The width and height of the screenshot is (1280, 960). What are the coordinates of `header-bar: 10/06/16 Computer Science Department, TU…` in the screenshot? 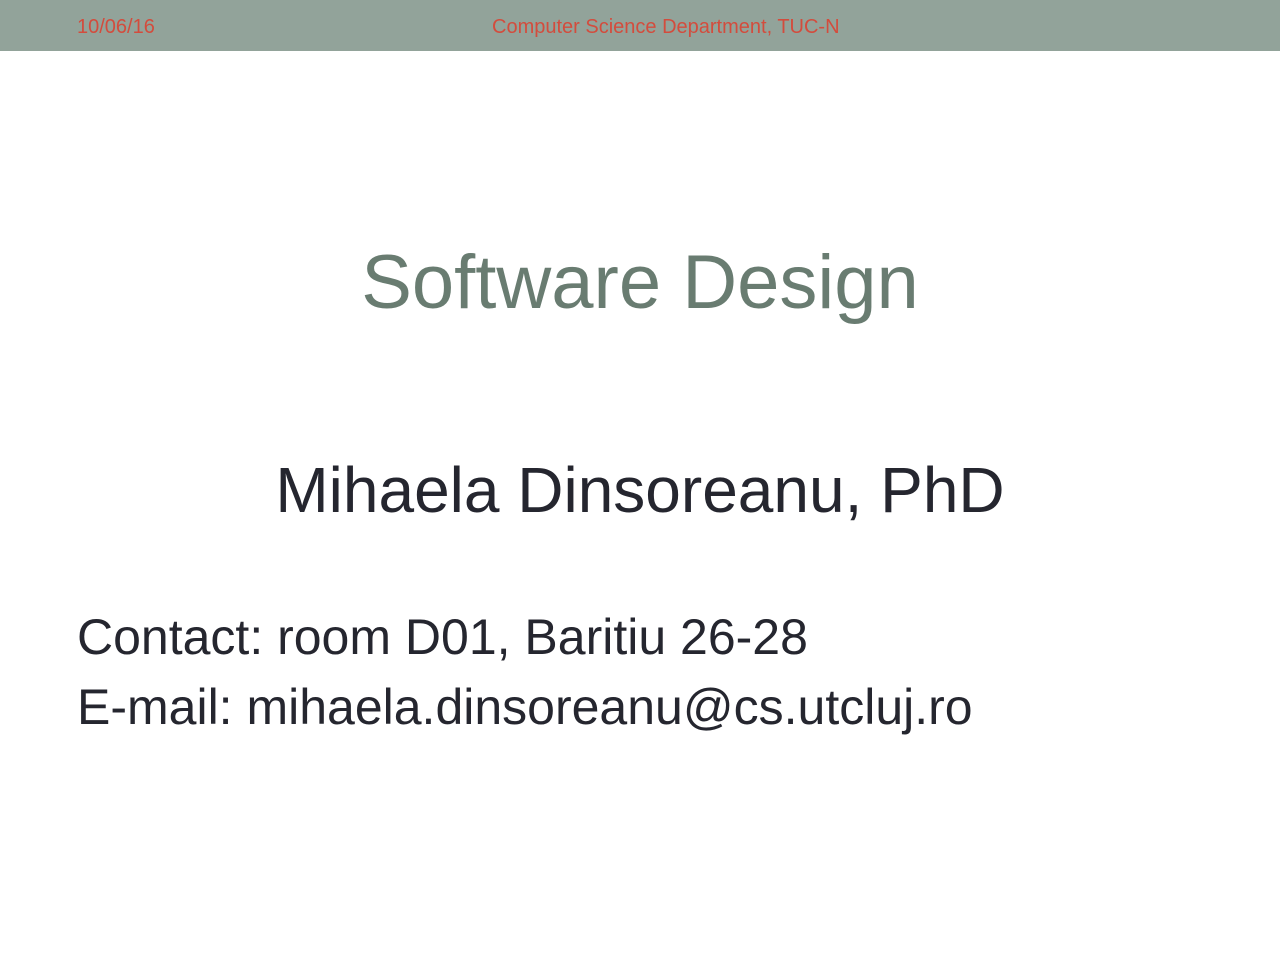 It's located at (640, 25).